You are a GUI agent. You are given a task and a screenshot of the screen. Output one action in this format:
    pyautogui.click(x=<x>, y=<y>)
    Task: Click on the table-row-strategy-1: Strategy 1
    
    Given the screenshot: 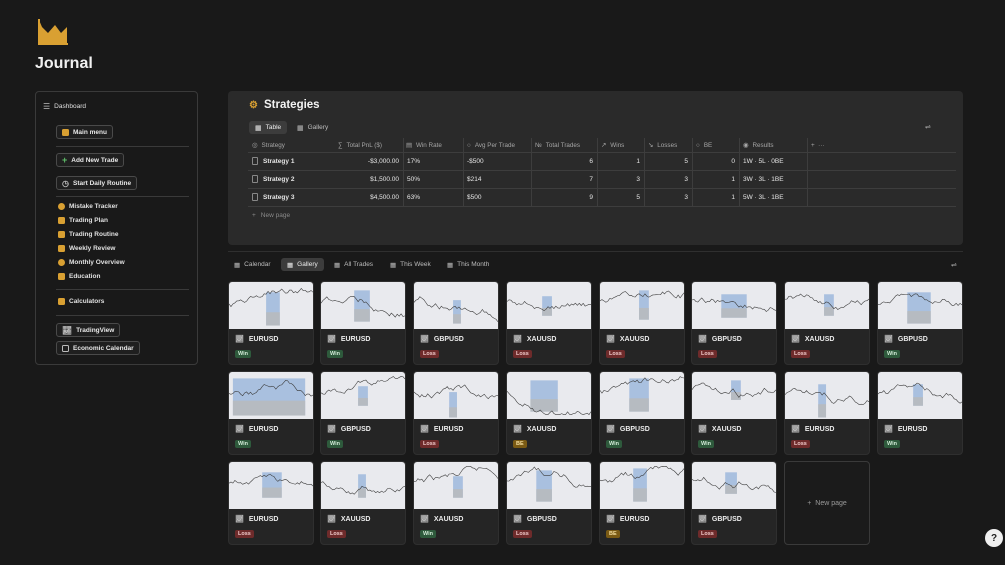 What is the action you would take?
    pyautogui.click(x=273, y=161)
    